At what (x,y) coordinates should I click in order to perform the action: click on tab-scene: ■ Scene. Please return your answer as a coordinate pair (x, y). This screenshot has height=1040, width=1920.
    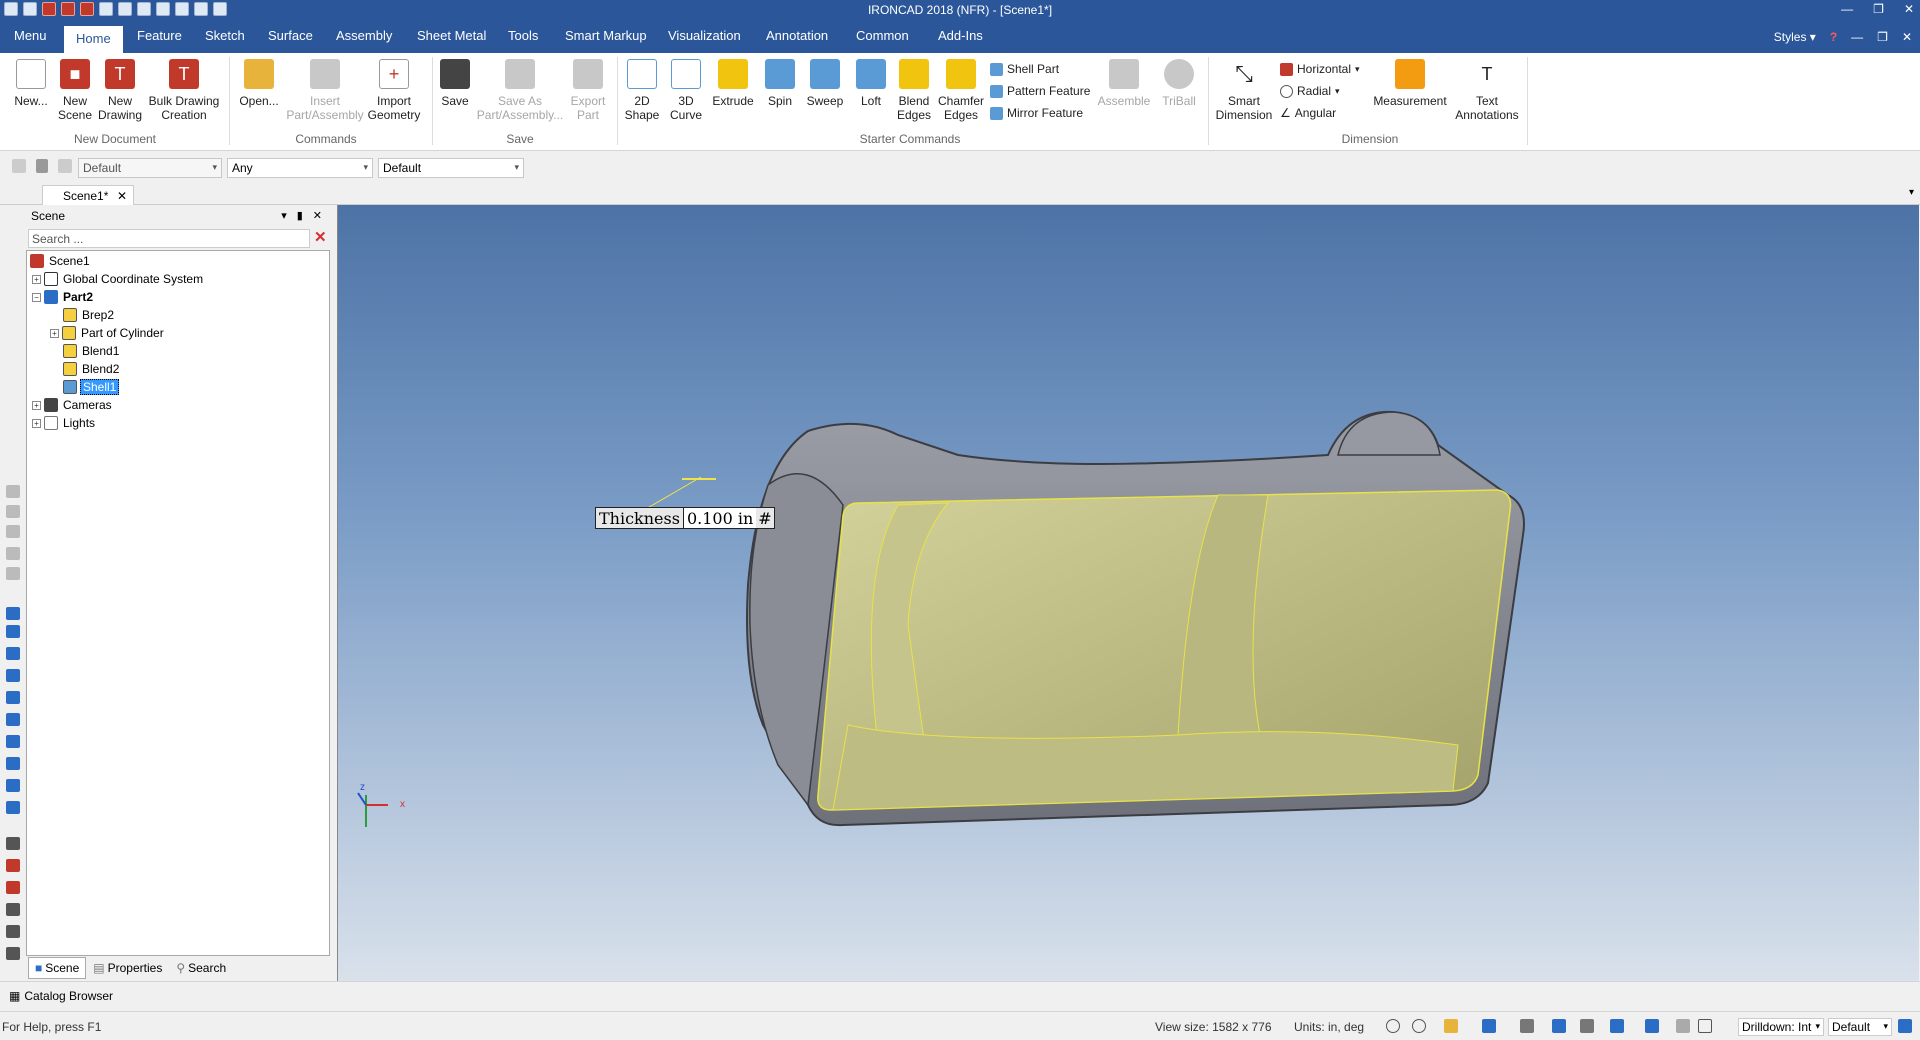
    Looking at the image, I should click on (57, 968).